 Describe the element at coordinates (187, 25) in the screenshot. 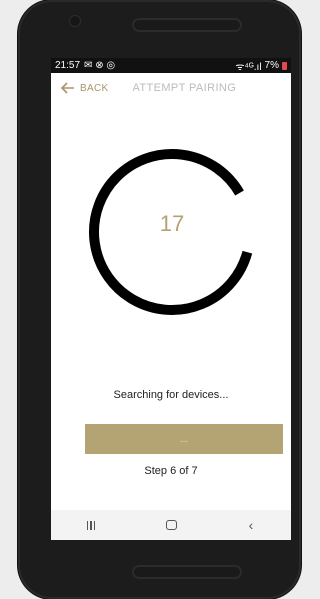

I see `earpiece-speaker` at that location.